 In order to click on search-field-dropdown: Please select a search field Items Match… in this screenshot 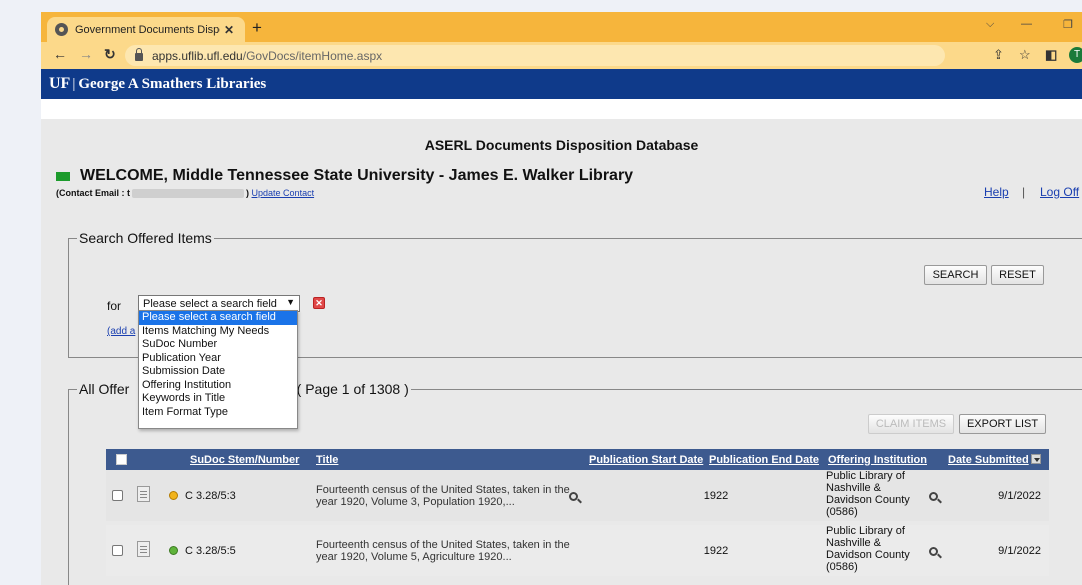, I will do `click(218, 369)`.